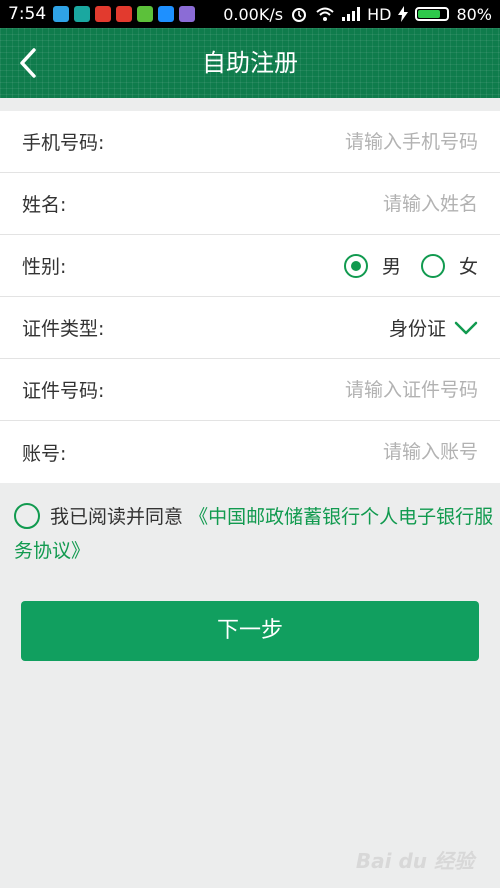  Describe the element at coordinates (27, 516) in the screenshot. I see `agreement-checkbox` at that location.